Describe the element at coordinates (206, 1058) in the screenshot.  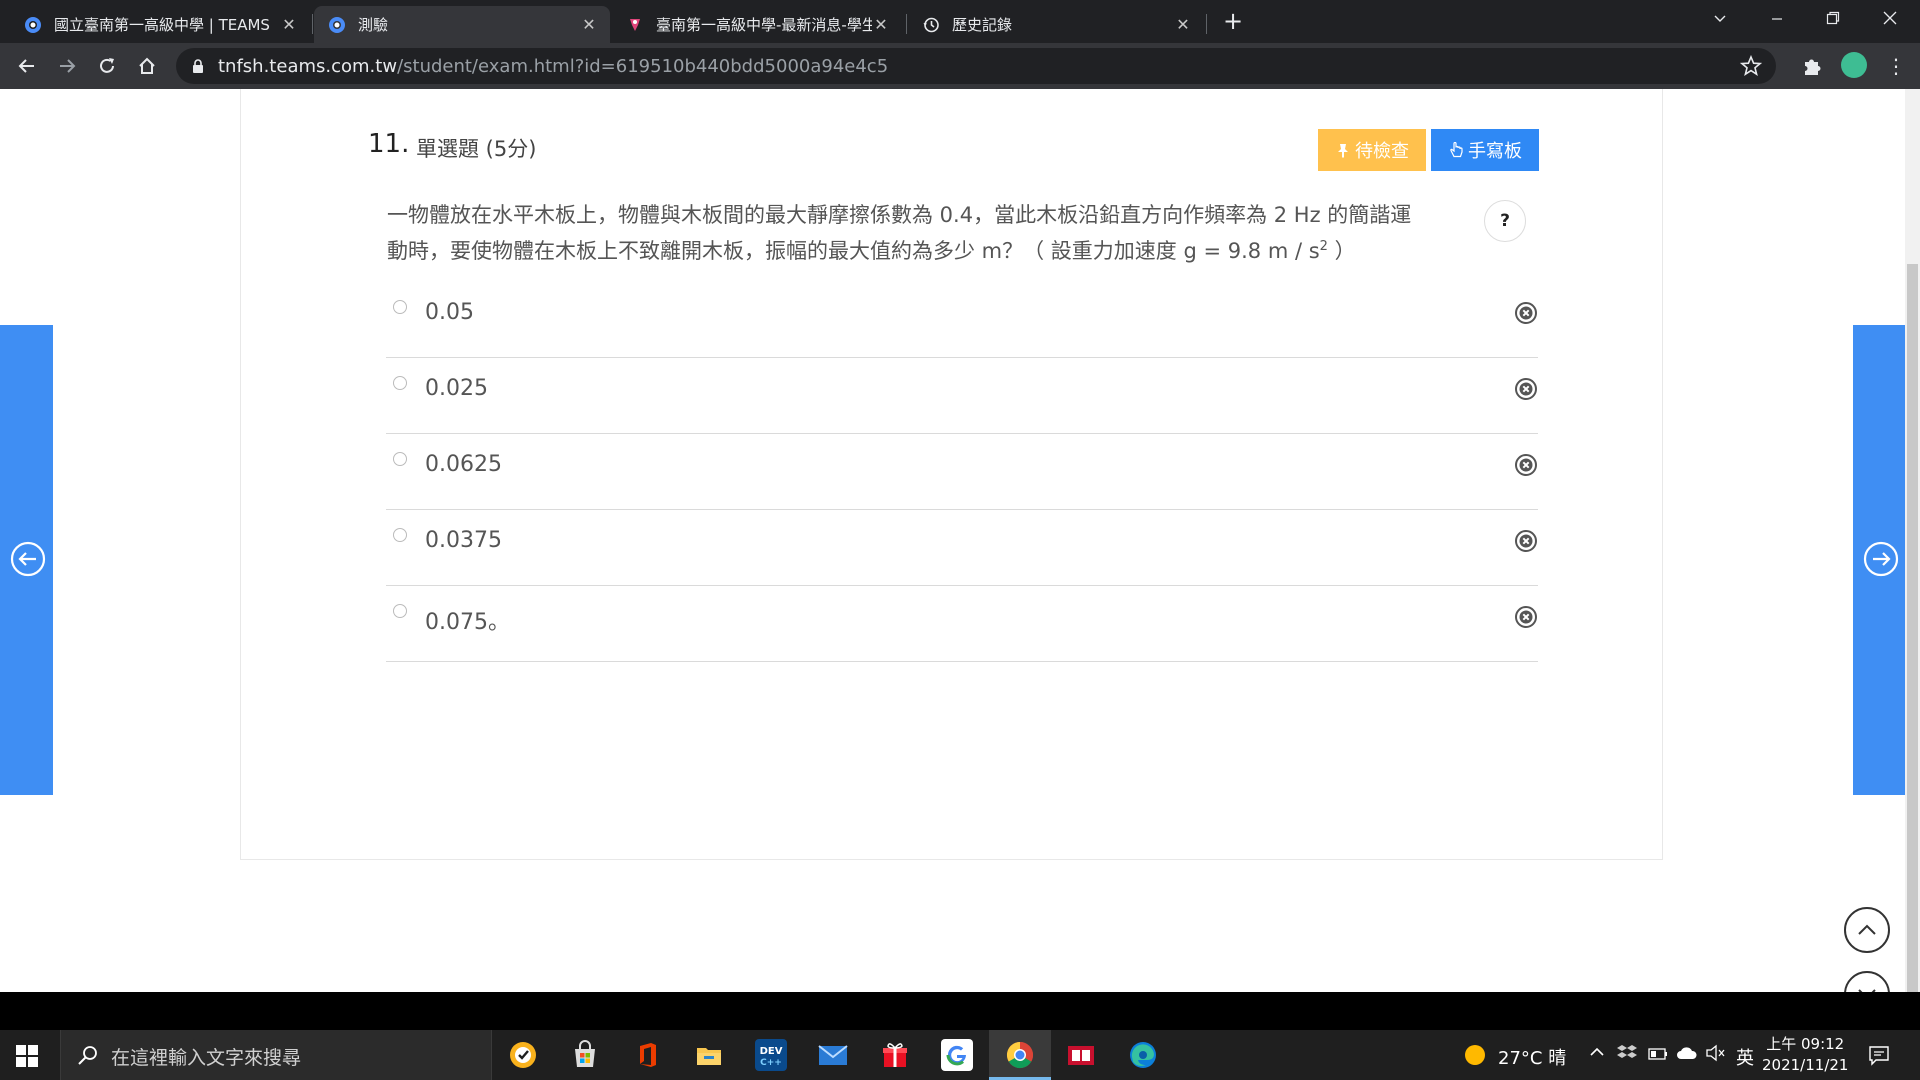
I see `taskbar-search-placeholder: 在這裡輸入文字來搜尋` at that location.